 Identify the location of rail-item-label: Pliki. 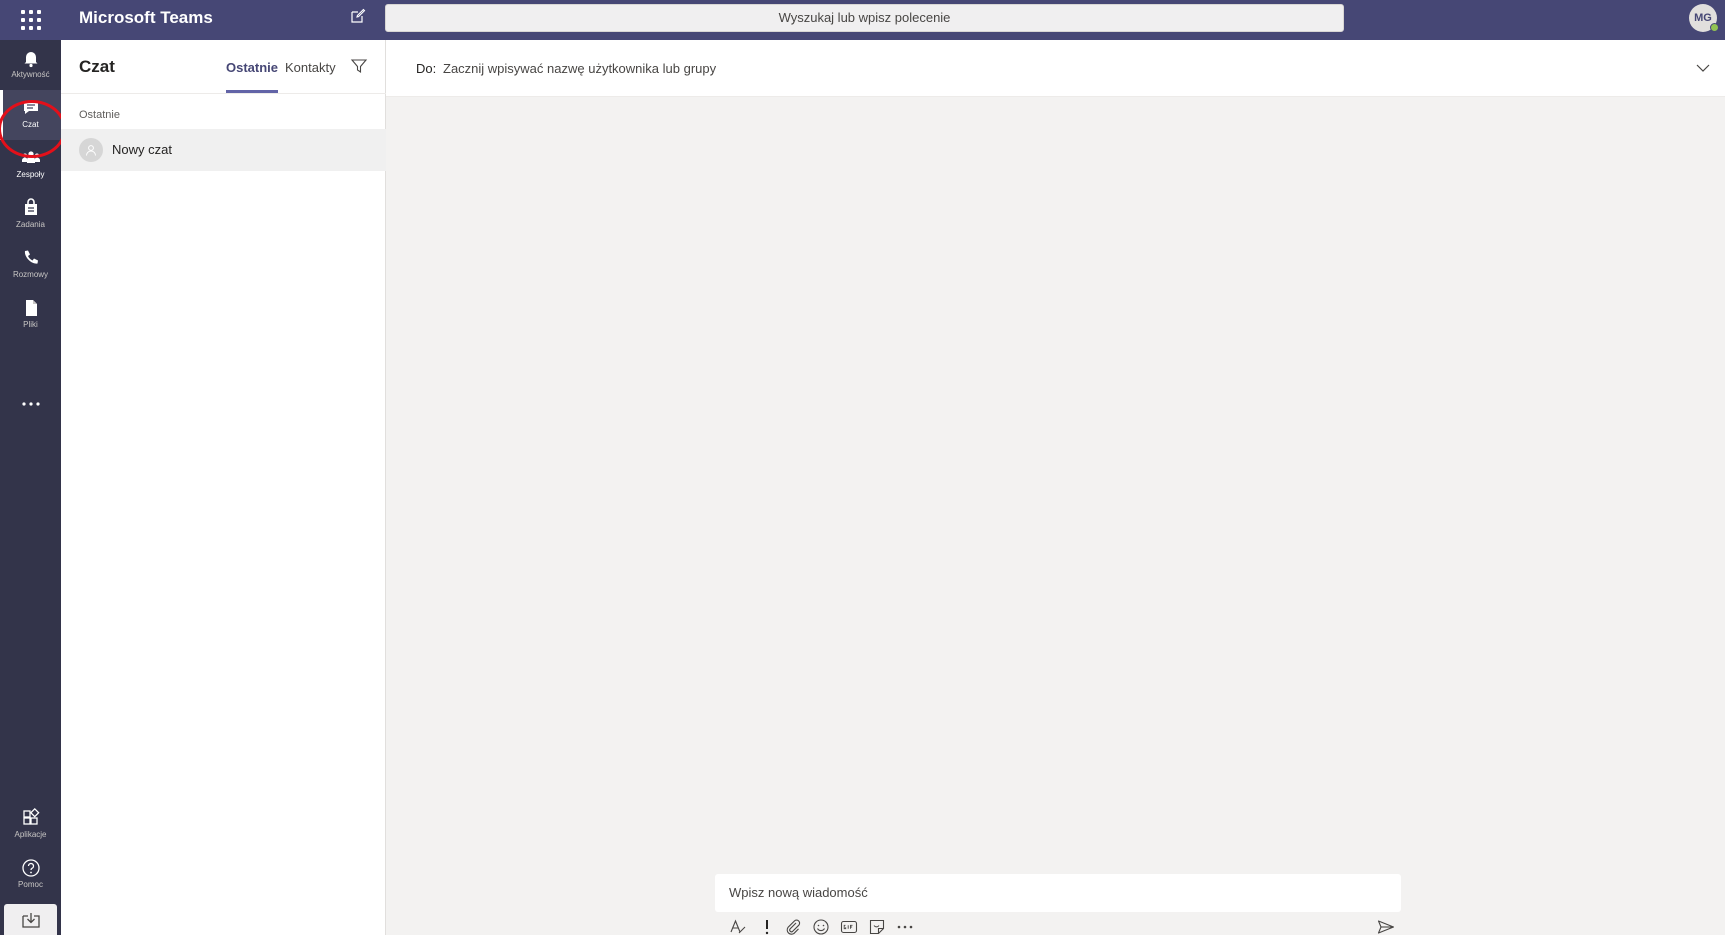
(30, 324).